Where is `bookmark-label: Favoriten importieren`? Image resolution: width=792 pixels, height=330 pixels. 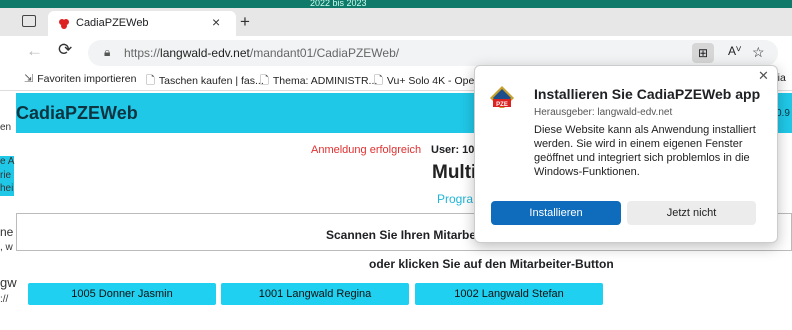 bookmark-label: Favoriten importieren is located at coordinates (87, 79).